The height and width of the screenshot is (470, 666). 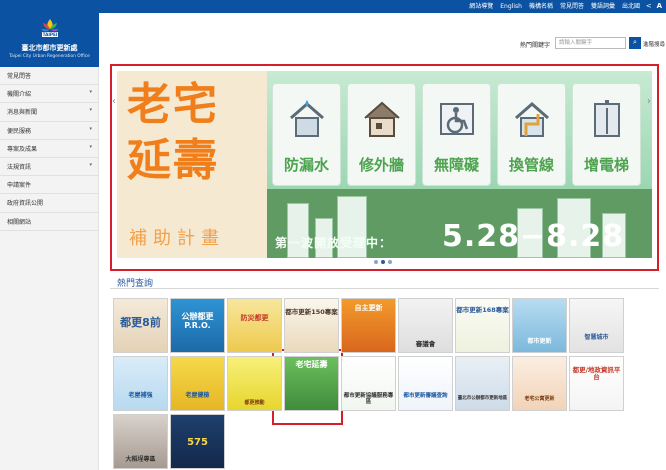 I want to click on sidebar-item-label: 便民服務, so click(x=19, y=131).